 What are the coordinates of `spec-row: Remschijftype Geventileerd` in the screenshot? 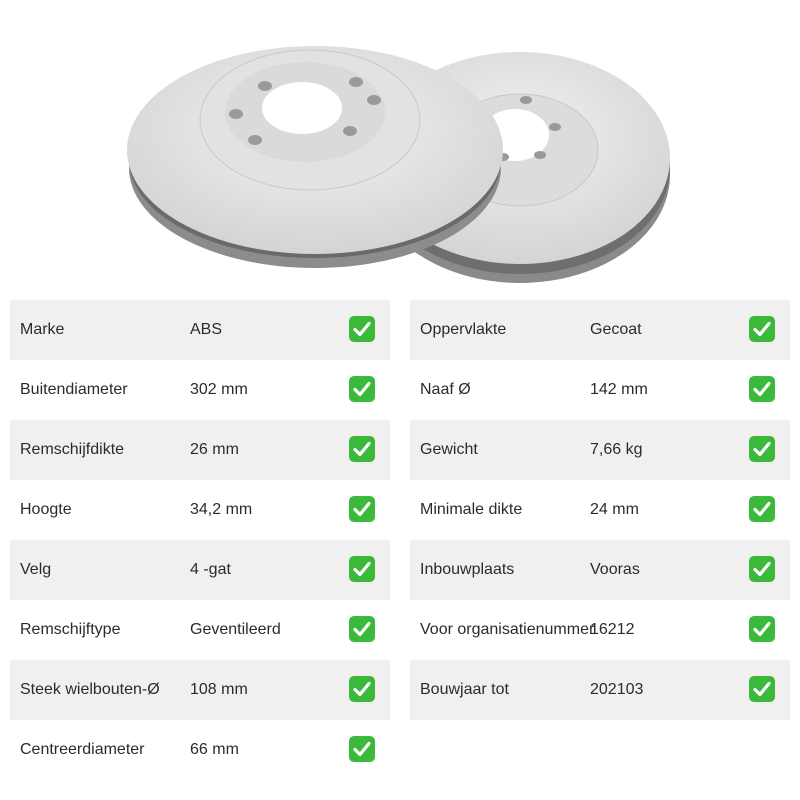 It's located at (200, 630).